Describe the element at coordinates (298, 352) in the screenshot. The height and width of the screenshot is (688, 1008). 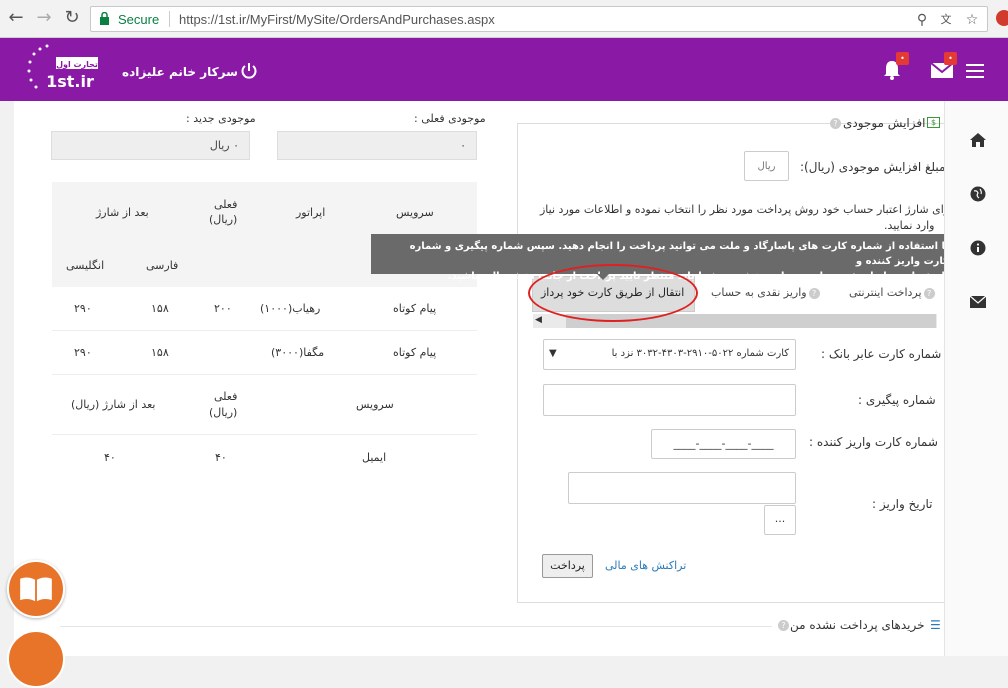
I see `cell-operator: مگفا(۳۰۰۰)` at that location.